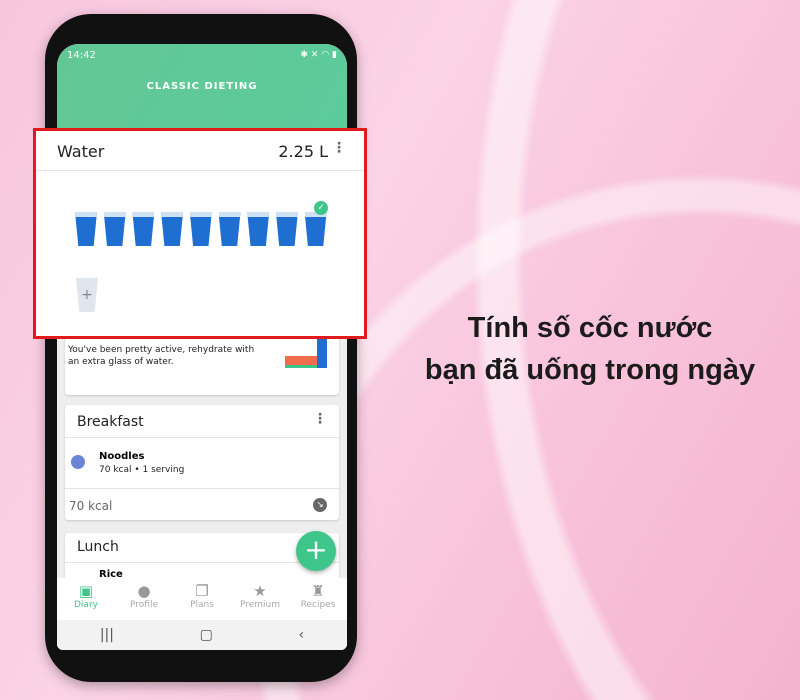  Describe the element at coordinates (87, 295) in the screenshot. I see `add-glass-button: +` at that location.